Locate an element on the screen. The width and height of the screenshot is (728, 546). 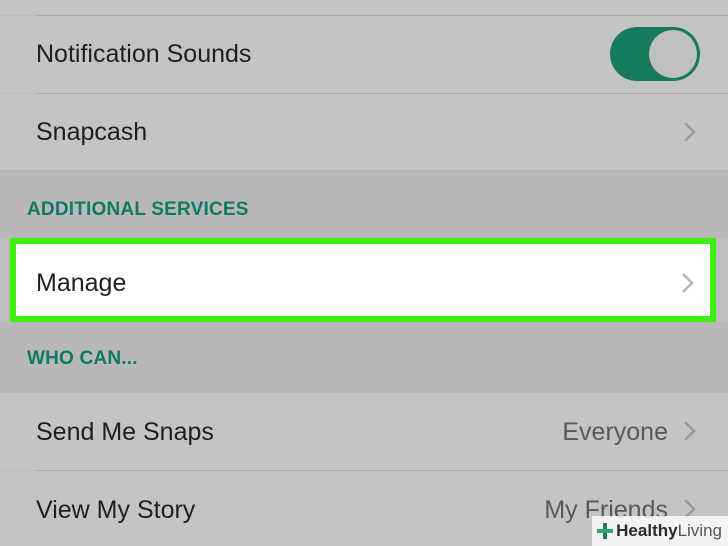
previous-row is located at coordinates (364, 7).